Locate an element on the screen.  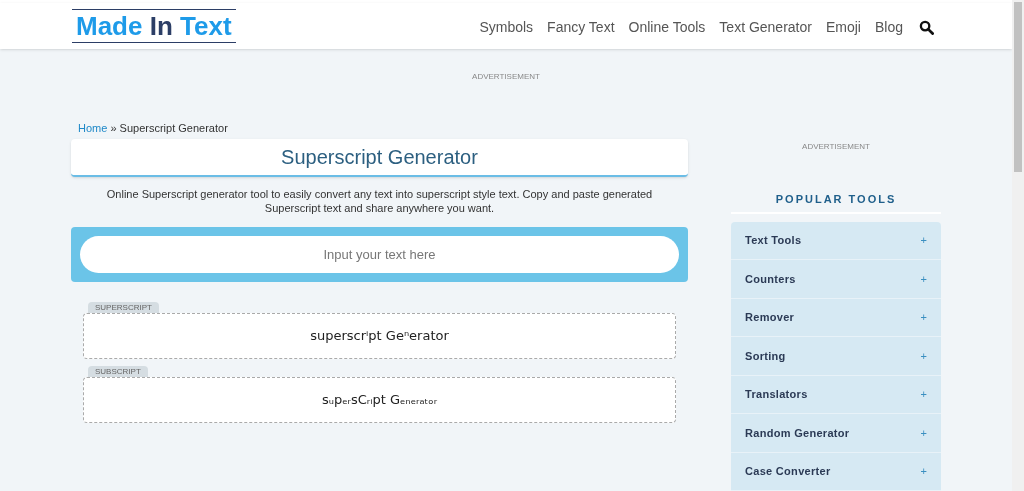
menu-item: Counters is located at coordinates (770, 278).